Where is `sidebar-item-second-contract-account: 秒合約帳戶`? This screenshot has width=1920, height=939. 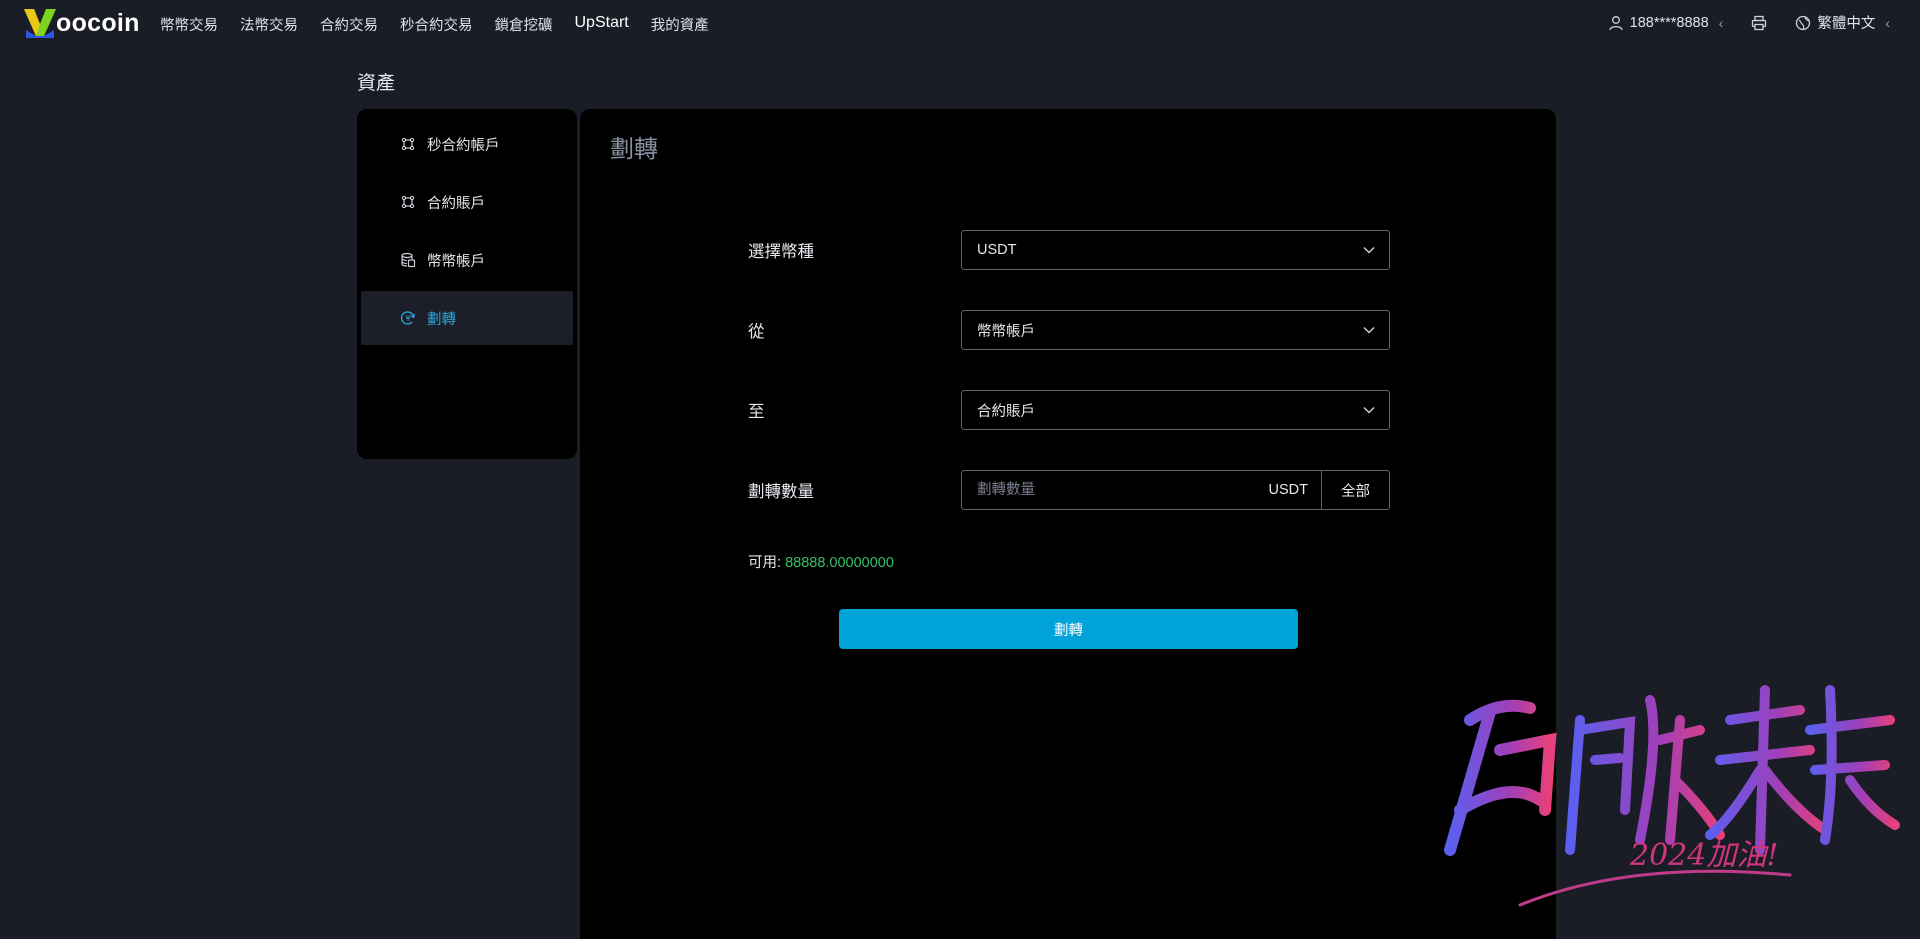 sidebar-item-second-contract-account: 秒合約帳戶 is located at coordinates (467, 144).